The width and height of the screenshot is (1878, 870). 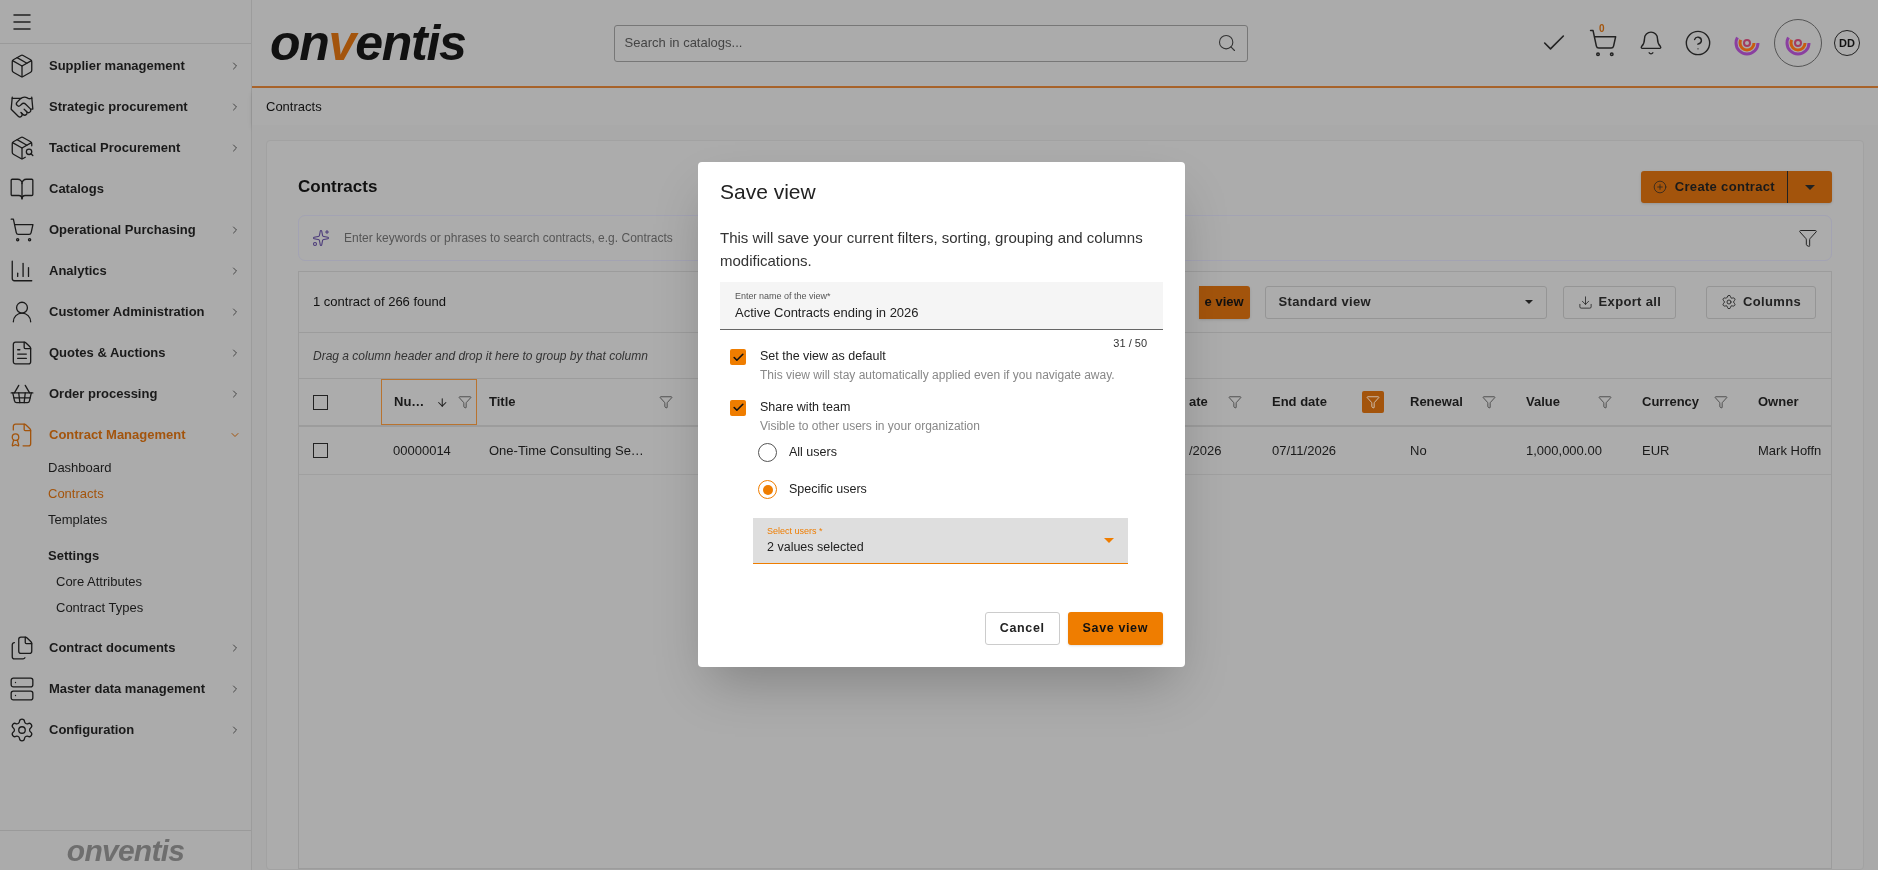 What do you see at coordinates (1329, 402) in the screenshot?
I see `column-header: End date` at bounding box center [1329, 402].